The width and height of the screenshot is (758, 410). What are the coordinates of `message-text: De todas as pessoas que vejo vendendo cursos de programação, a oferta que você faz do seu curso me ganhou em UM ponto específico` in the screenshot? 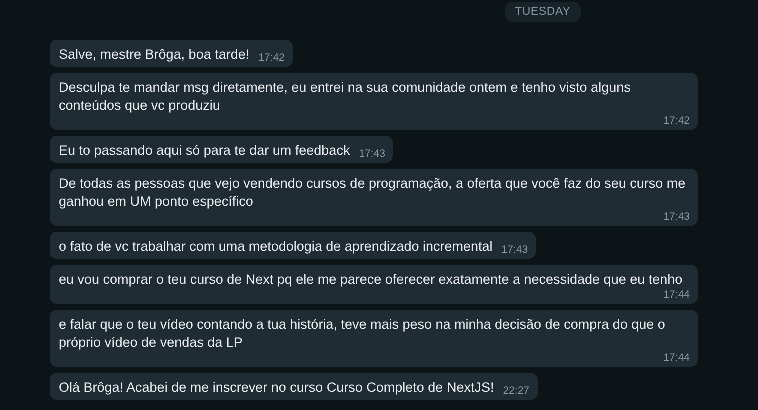 It's located at (373, 193).